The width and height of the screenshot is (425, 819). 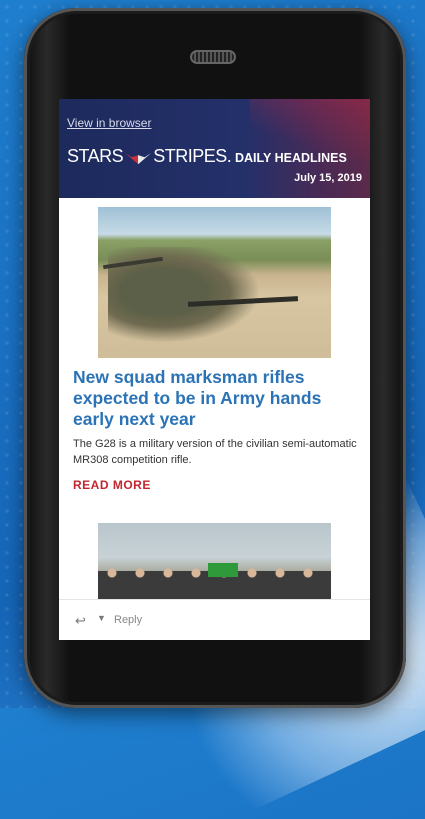 I want to click on logo-text-stripes: STRIPES., so click(x=192, y=156).